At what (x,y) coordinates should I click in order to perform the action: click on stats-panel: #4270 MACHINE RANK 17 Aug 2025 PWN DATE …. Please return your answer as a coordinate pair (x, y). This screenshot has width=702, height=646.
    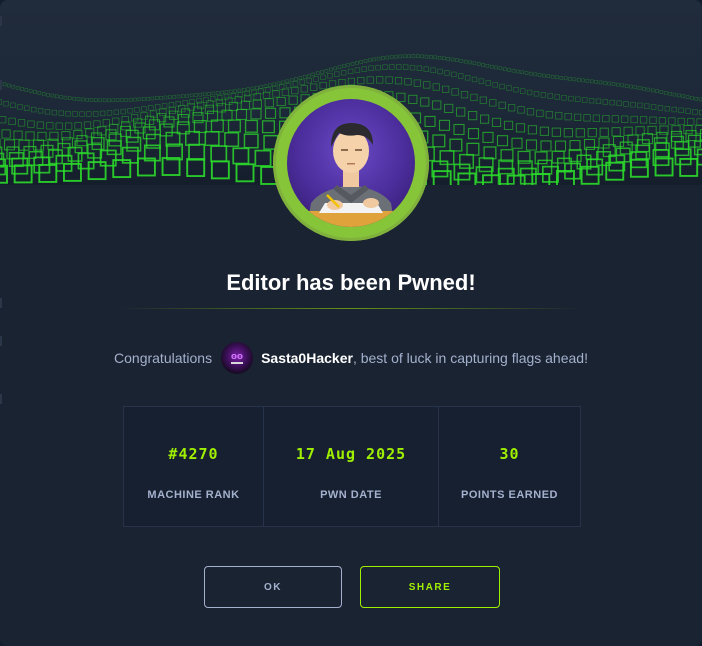
    Looking at the image, I should click on (352, 466).